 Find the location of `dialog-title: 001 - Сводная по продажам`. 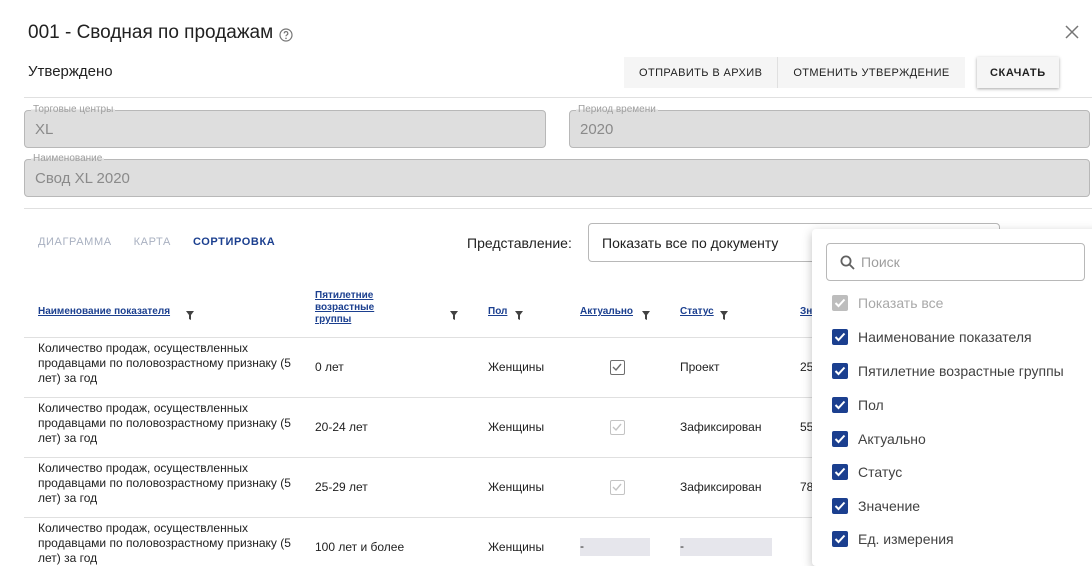

dialog-title: 001 - Сводная по продажам is located at coordinates (160, 33).